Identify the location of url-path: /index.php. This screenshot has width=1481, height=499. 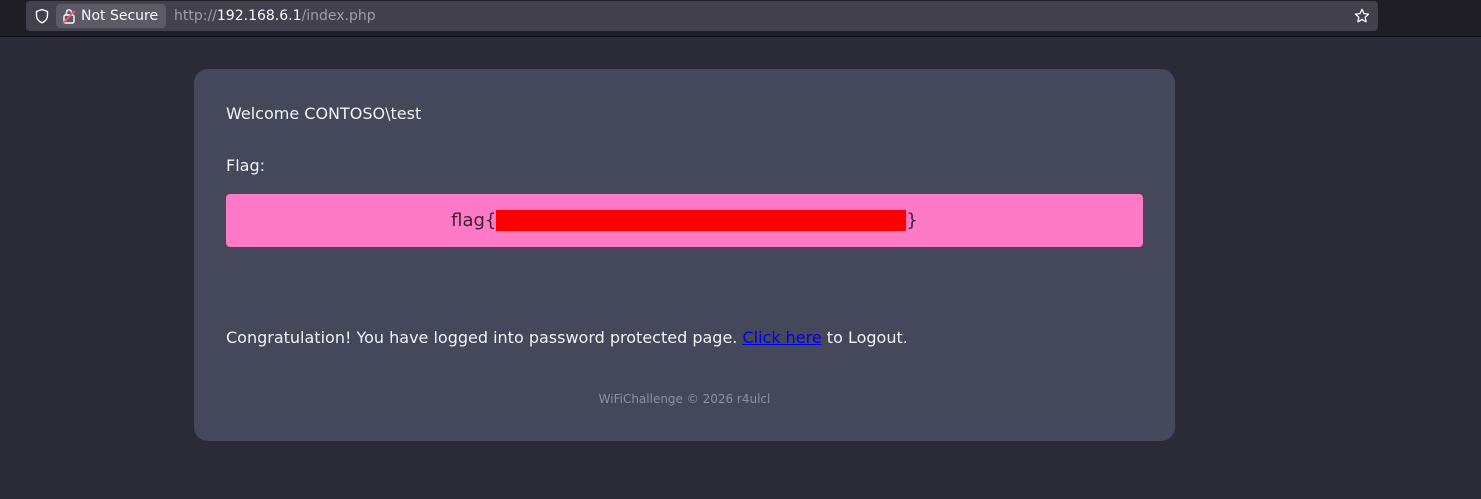
(338, 16).